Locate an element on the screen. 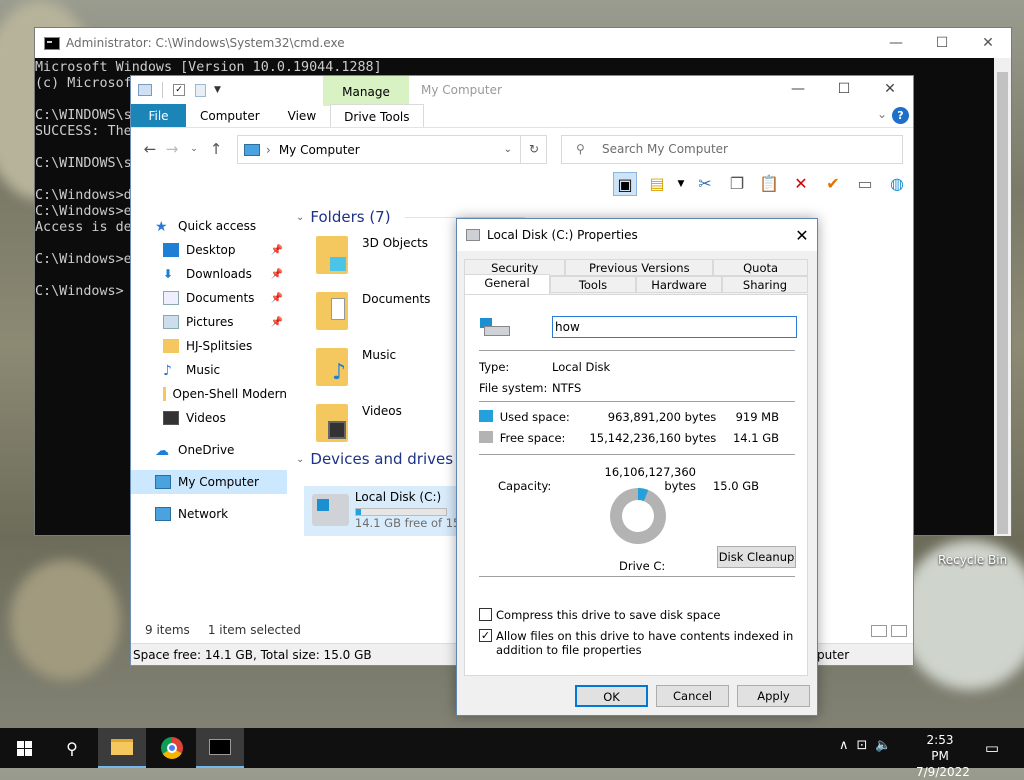 The height and width of the screenshot is (780, 1024). nav-item-downloads: ⬇ Downloads 📌 is located at coordinates (209, 274).